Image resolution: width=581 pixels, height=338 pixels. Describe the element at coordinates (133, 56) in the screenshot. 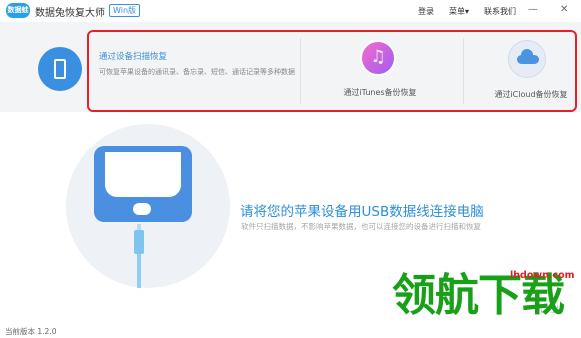

I see `device-scan-mode-title: 通过设备扫描恢复` at that location.